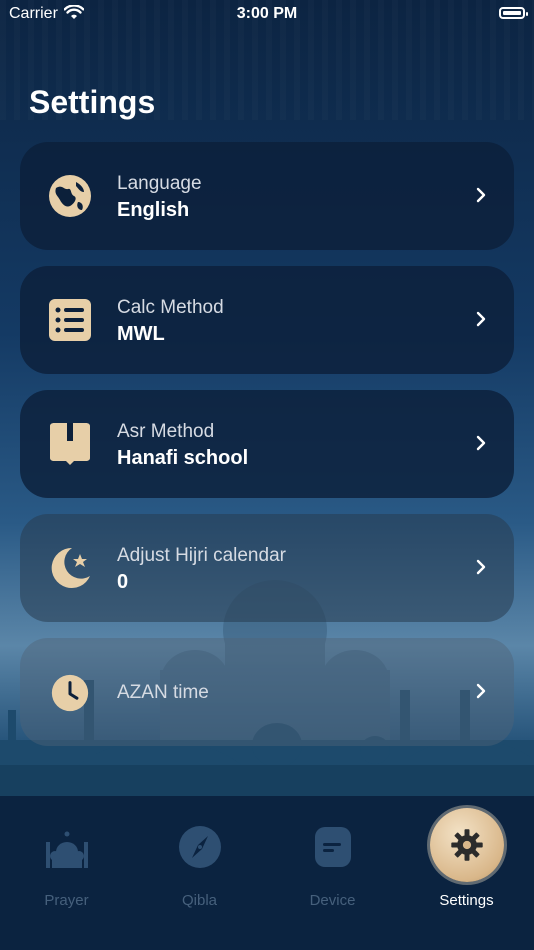 The image size is (534, 950). I want to click on status-time: 3:00 PM, so click(267, 13).